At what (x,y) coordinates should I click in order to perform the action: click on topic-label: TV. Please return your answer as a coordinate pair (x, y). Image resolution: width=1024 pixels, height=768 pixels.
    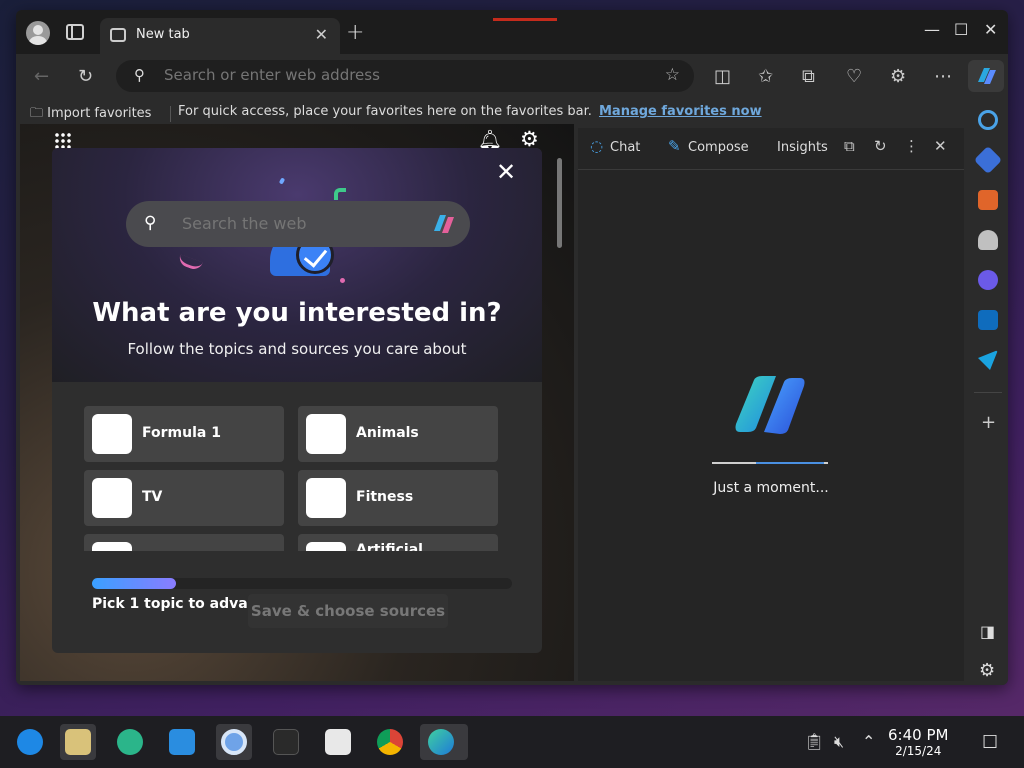
    Looking at the image, I should click on (152, 497).